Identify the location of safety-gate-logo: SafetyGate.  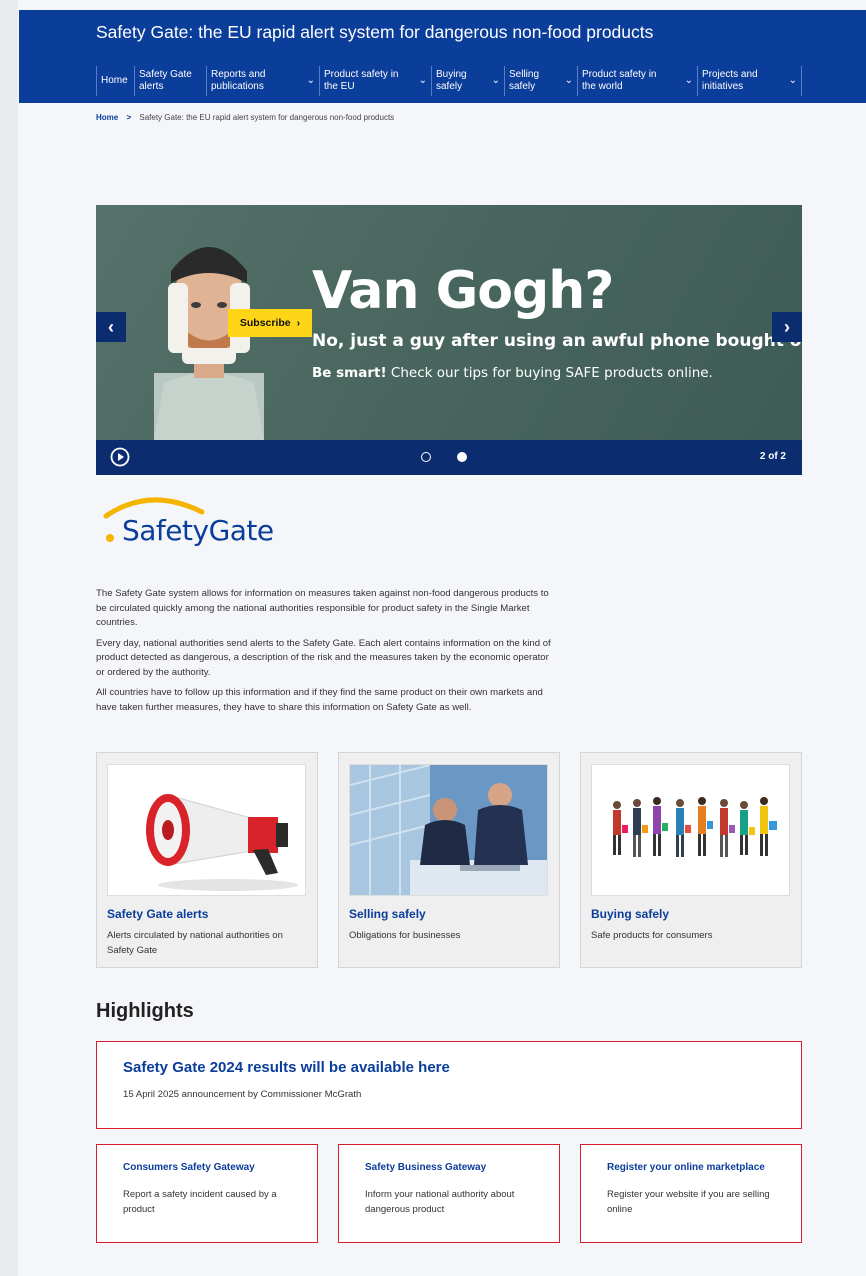
(190, 522).